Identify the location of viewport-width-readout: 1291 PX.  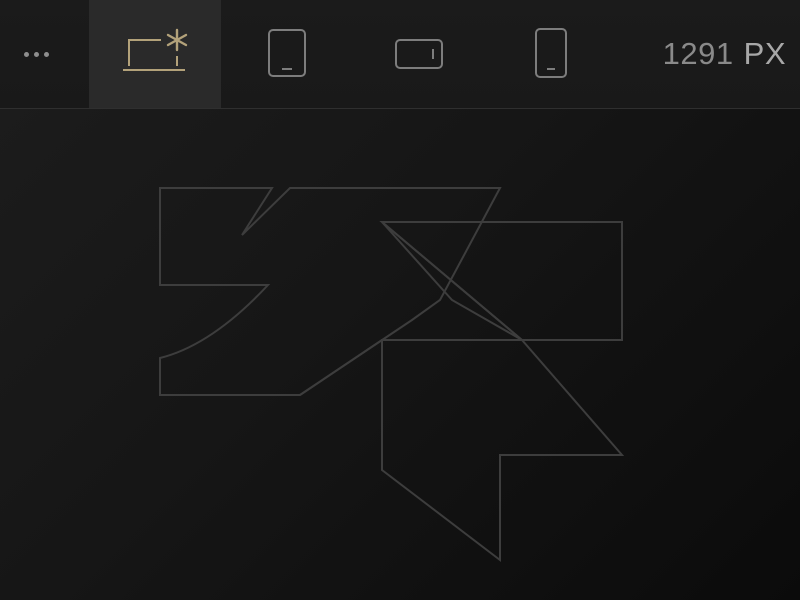
(708, 54).